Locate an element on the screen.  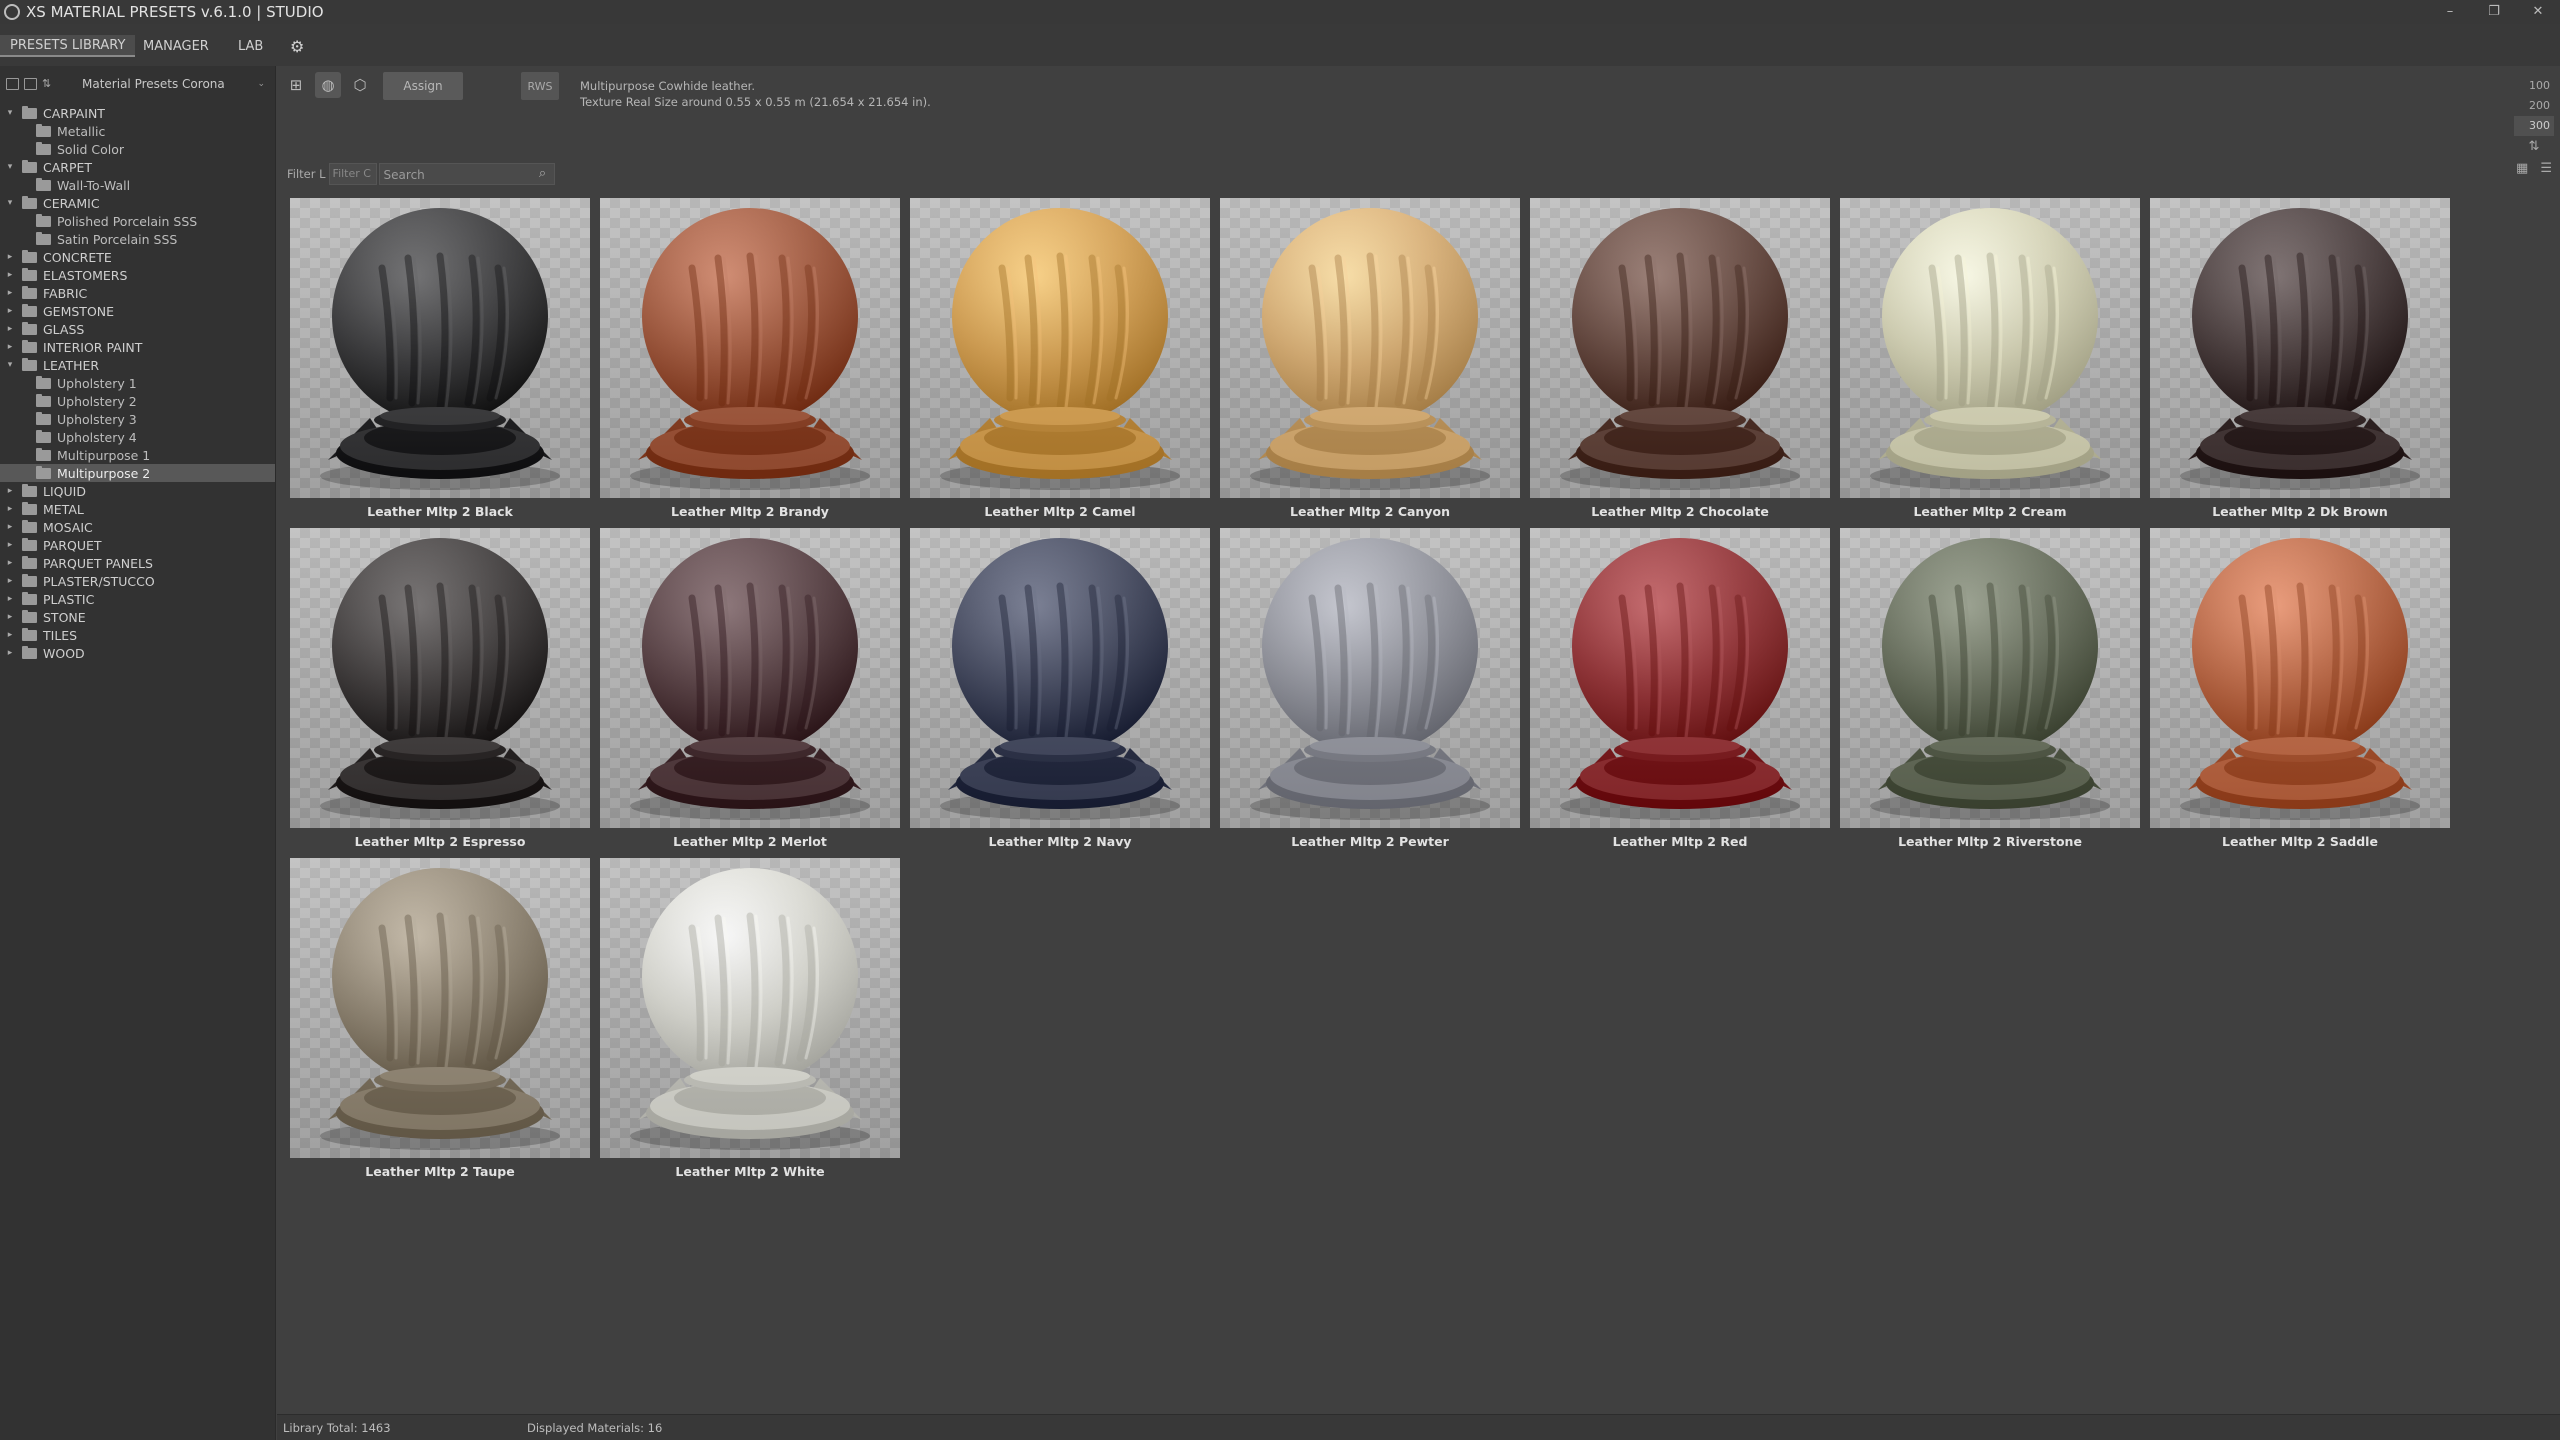
tree-subcategory: Wall-To-Wall is located at coordinates (137, 185).